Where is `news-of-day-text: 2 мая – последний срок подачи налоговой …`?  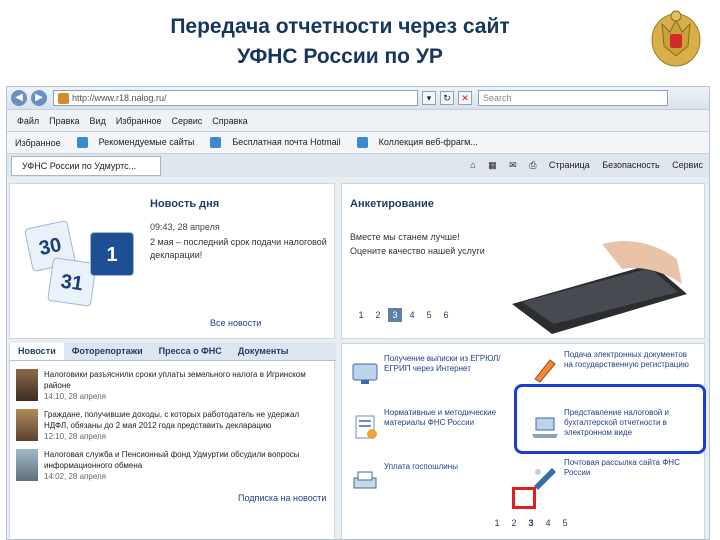 news-of-day-text: 2 мая – последний срок подачи налоговой … is located at coordinates (240, 249).